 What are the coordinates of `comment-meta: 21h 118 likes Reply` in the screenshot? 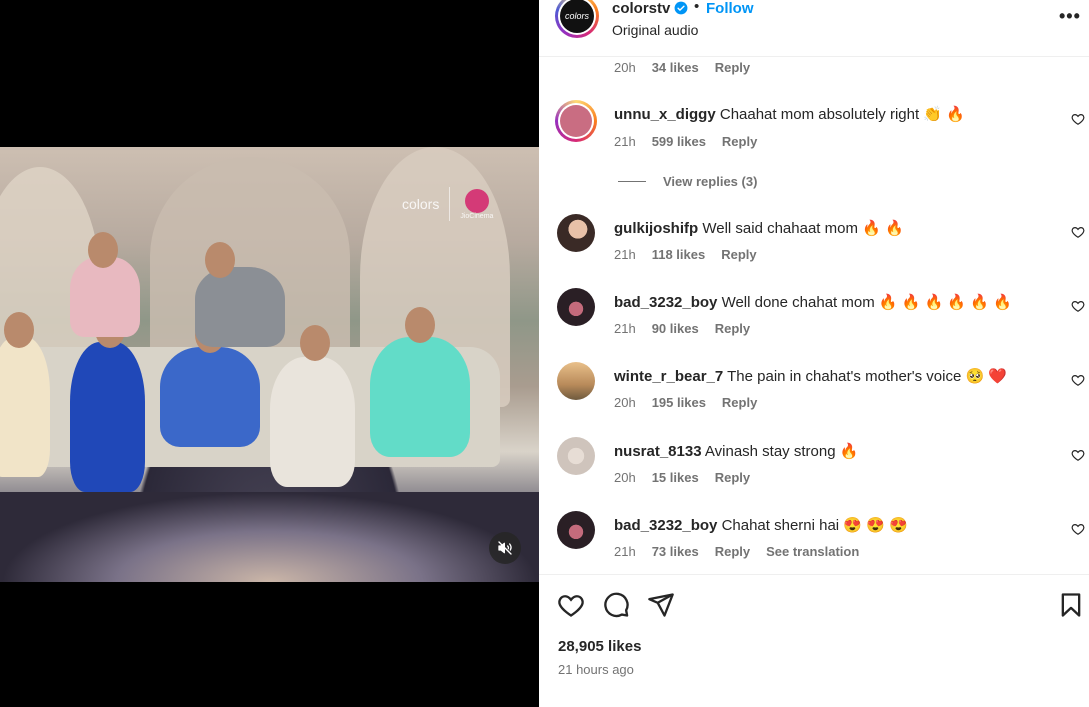 It's located at (685, 254).